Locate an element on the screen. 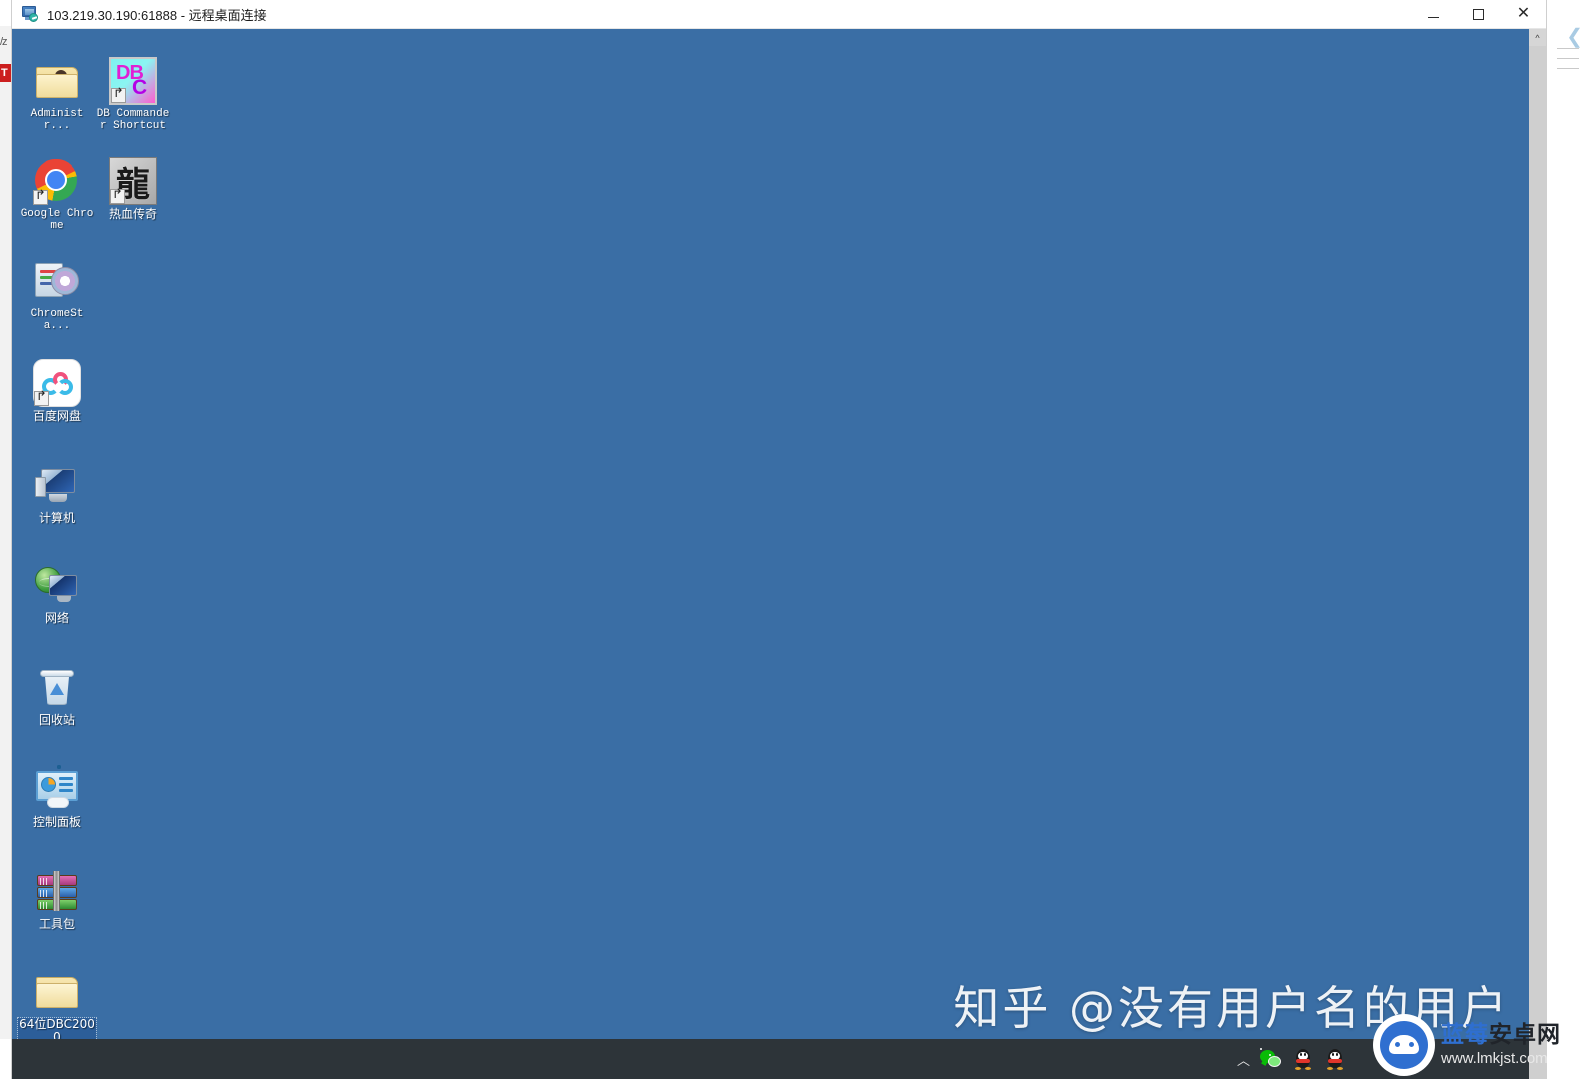 The height and width of the screenshot is (1079, 1589). maximize-button is located at coordinates (1478, 14).